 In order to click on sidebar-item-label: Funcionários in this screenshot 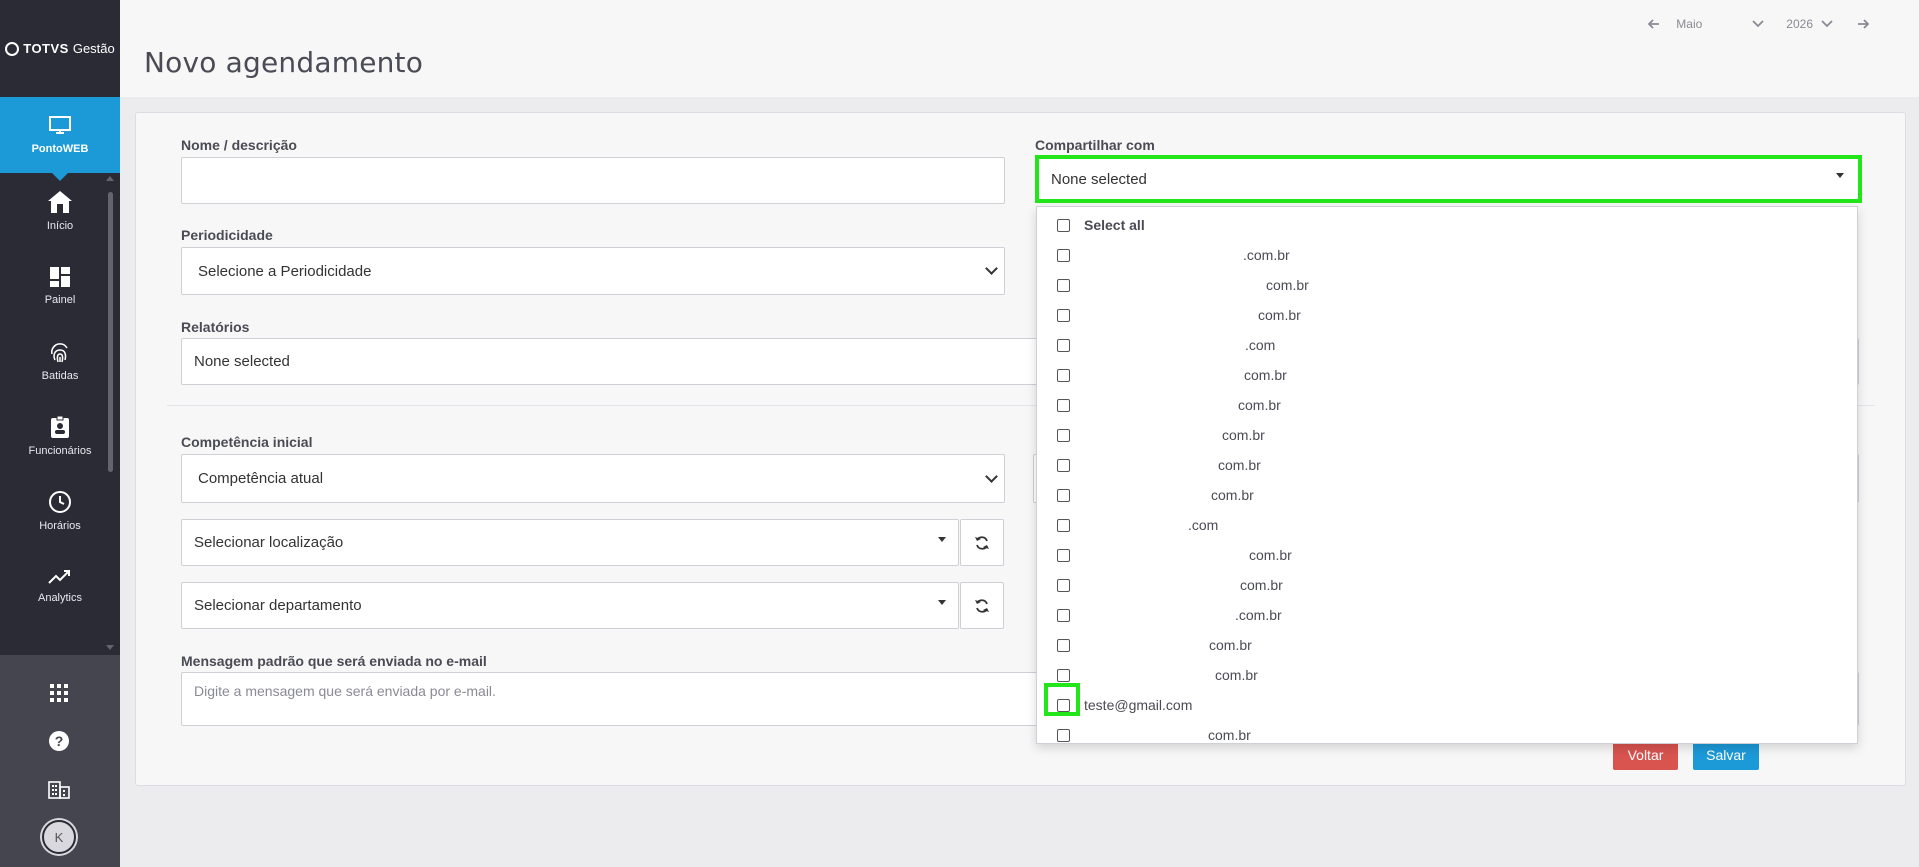, I will do `click(60, 450)`.